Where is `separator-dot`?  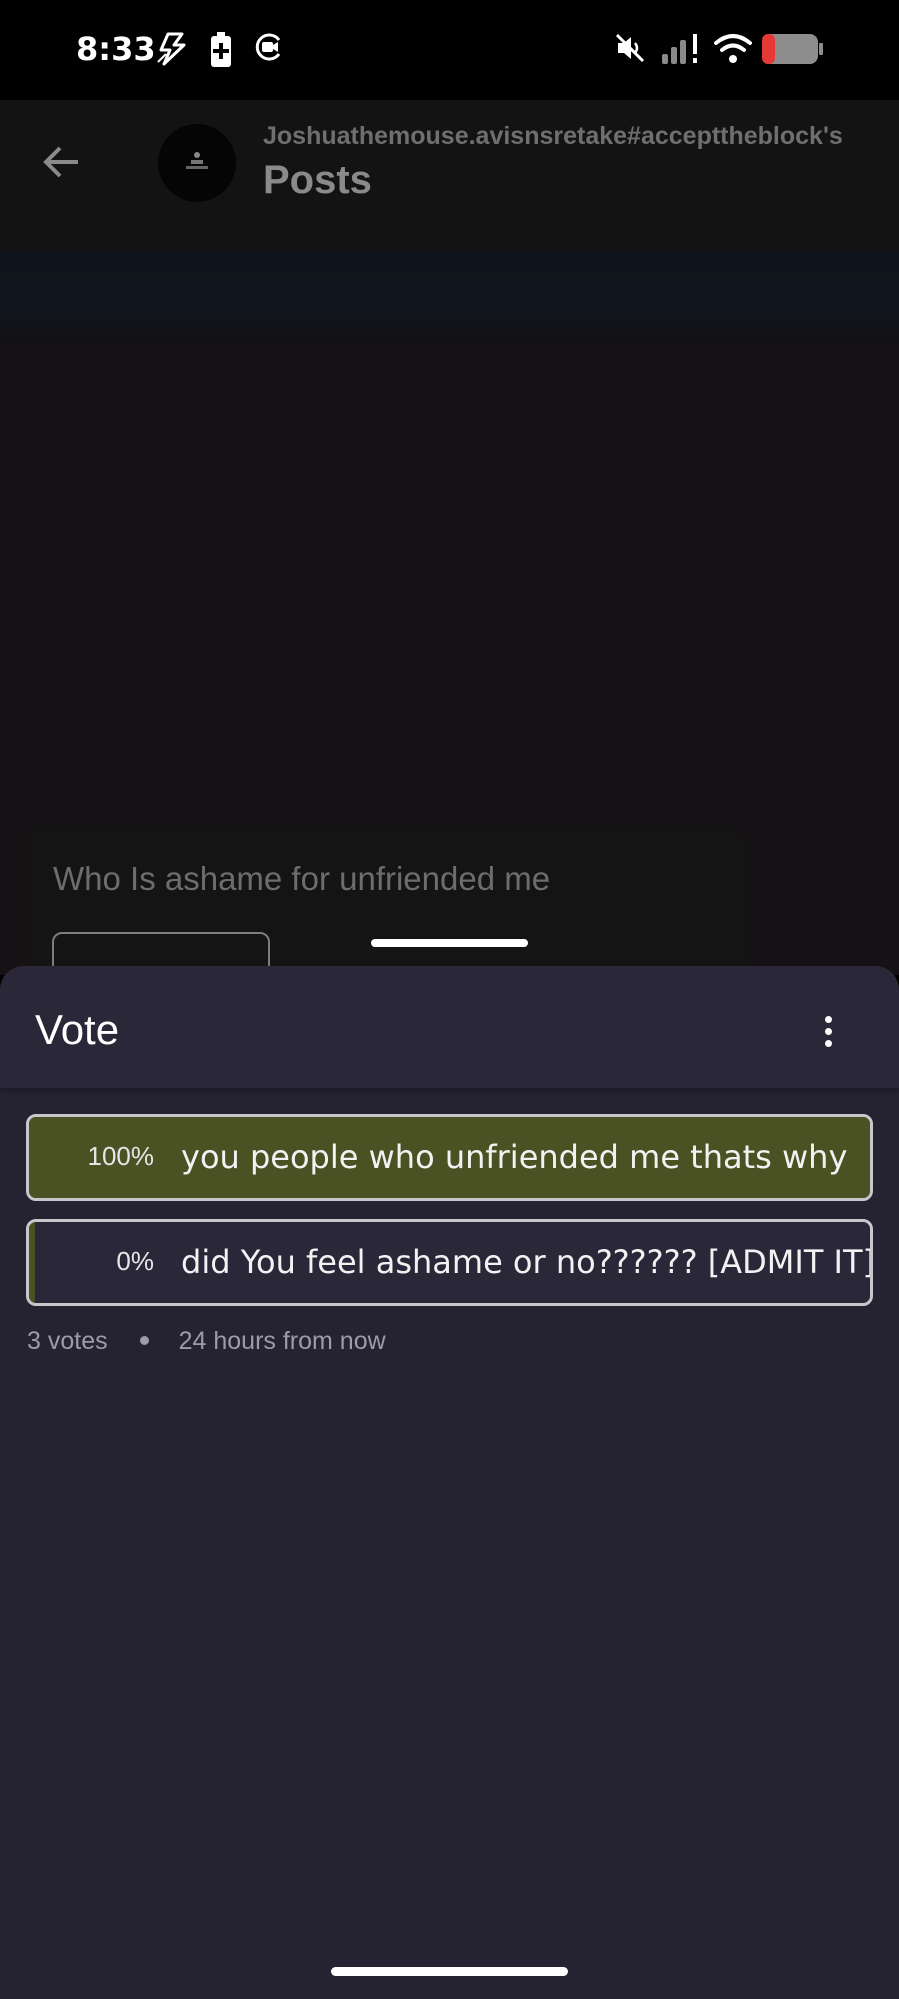 separator-dot is located at coordinates (144, 1340).